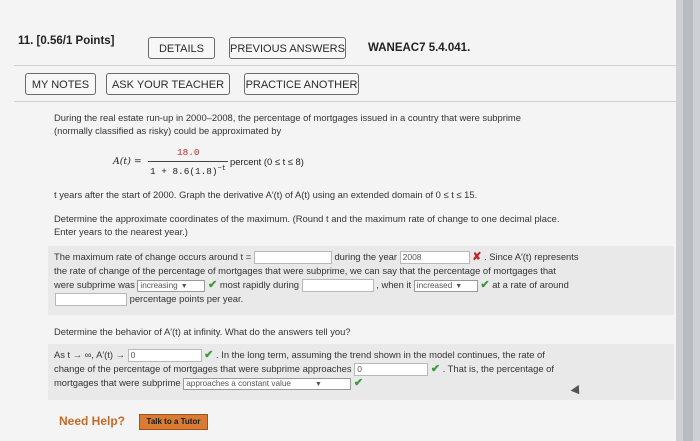  What do you see at coordinates (92, 421) in the screenshot?
I see `need-help-label: Need Help?` at bounding box center [92, 421].